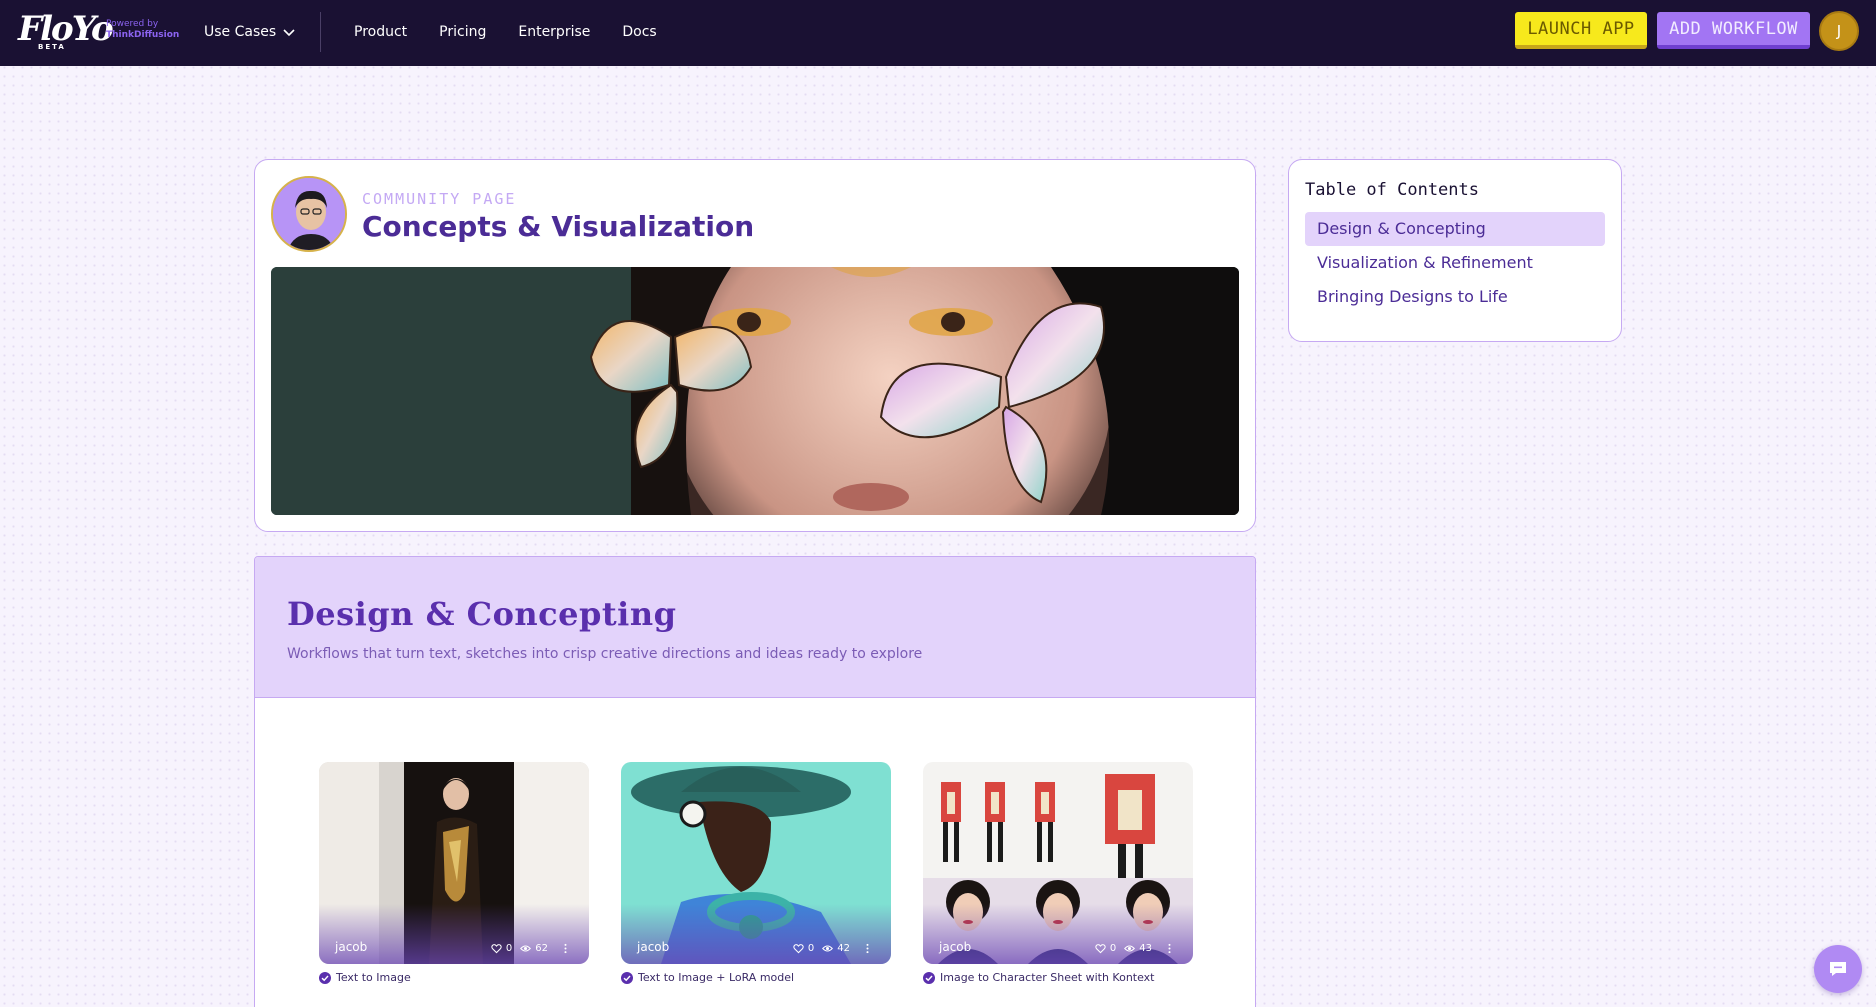 The width and height of the screenshot is (1876, 1007). I want to click on chevron-down-icon, so click(289, 33).